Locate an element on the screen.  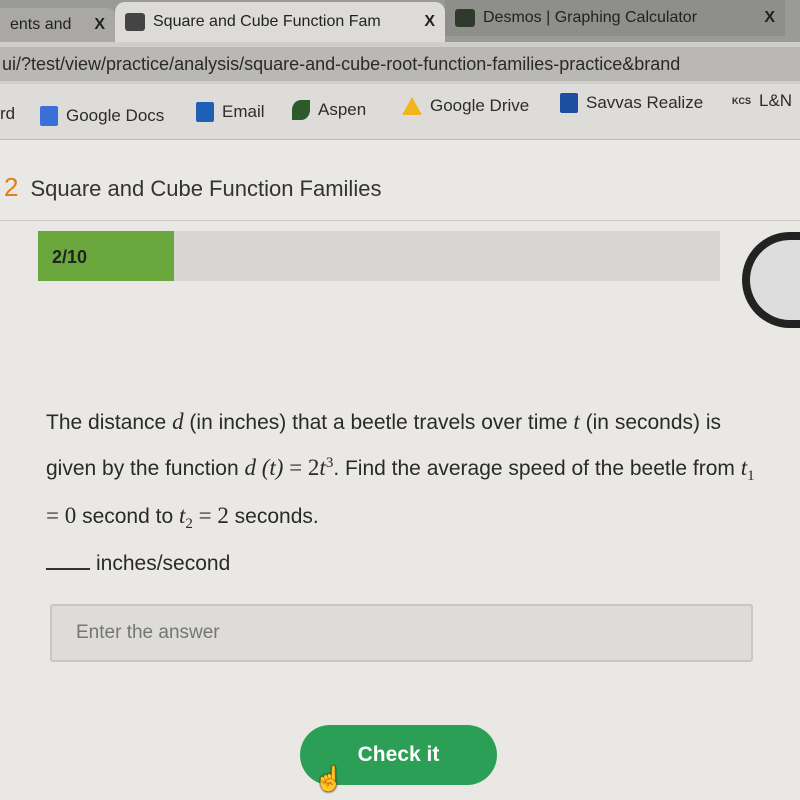
bookmark-item: rd is located at coordinates (7, 114).